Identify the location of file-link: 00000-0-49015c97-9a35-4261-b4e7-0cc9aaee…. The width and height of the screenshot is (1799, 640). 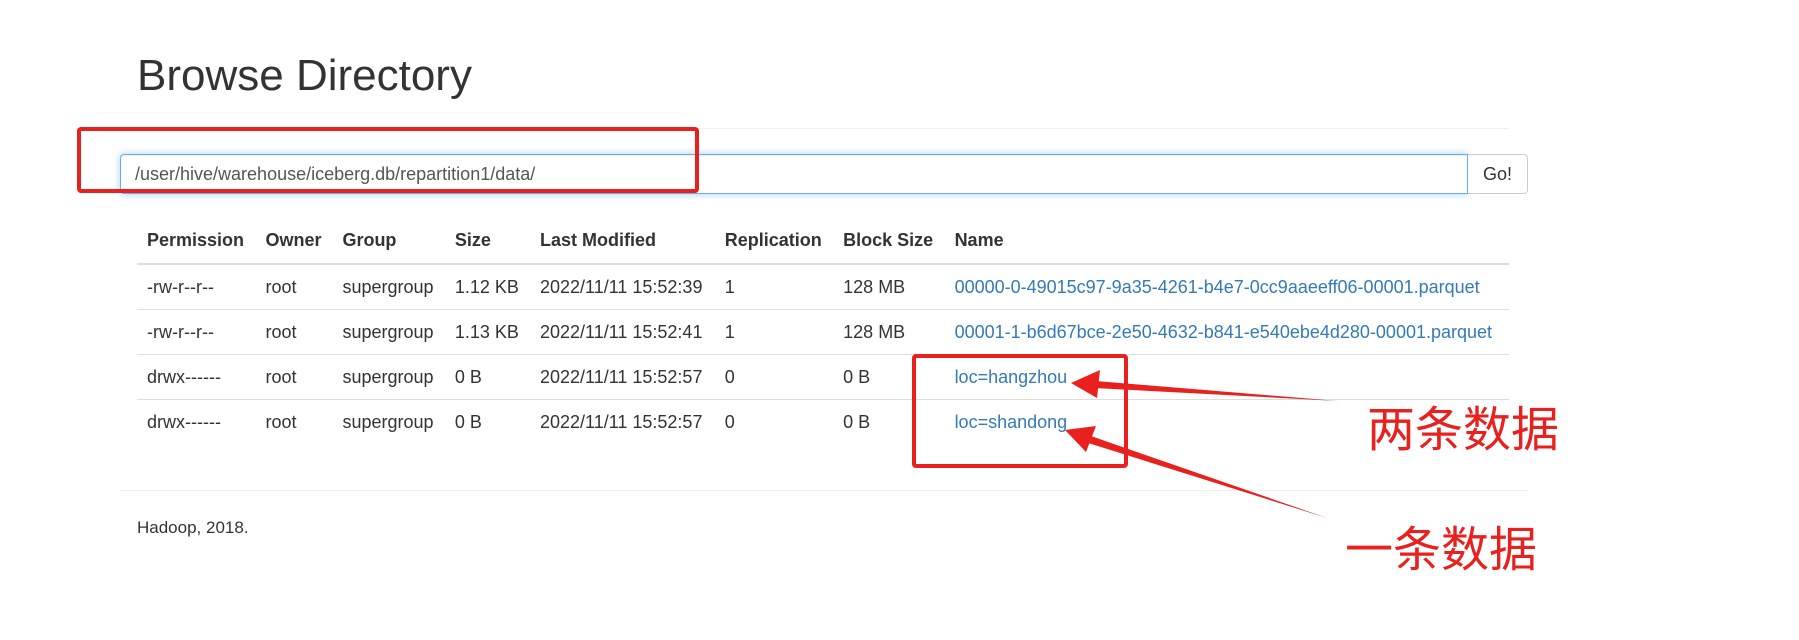
(1217, 287).